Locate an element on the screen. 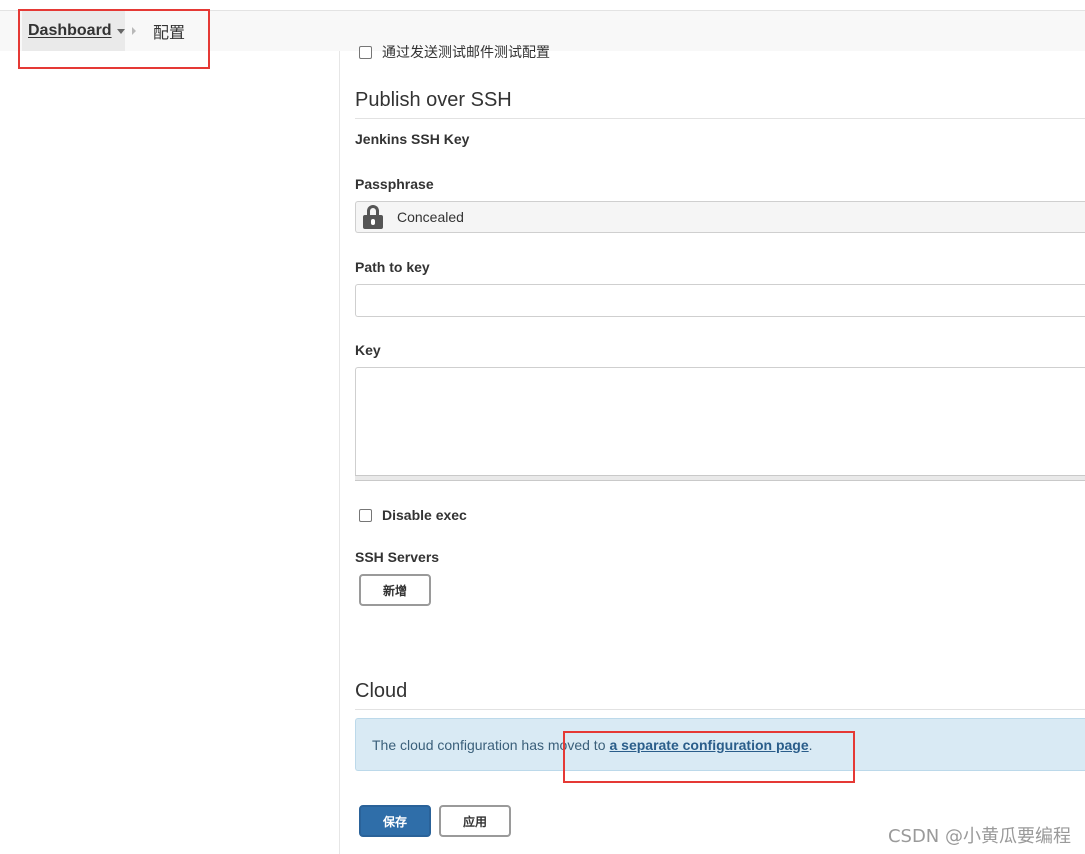 The height and width of the screenshot is (854, 1085). breadcrumb-current: 配置 is located at coordinates (169, 33).